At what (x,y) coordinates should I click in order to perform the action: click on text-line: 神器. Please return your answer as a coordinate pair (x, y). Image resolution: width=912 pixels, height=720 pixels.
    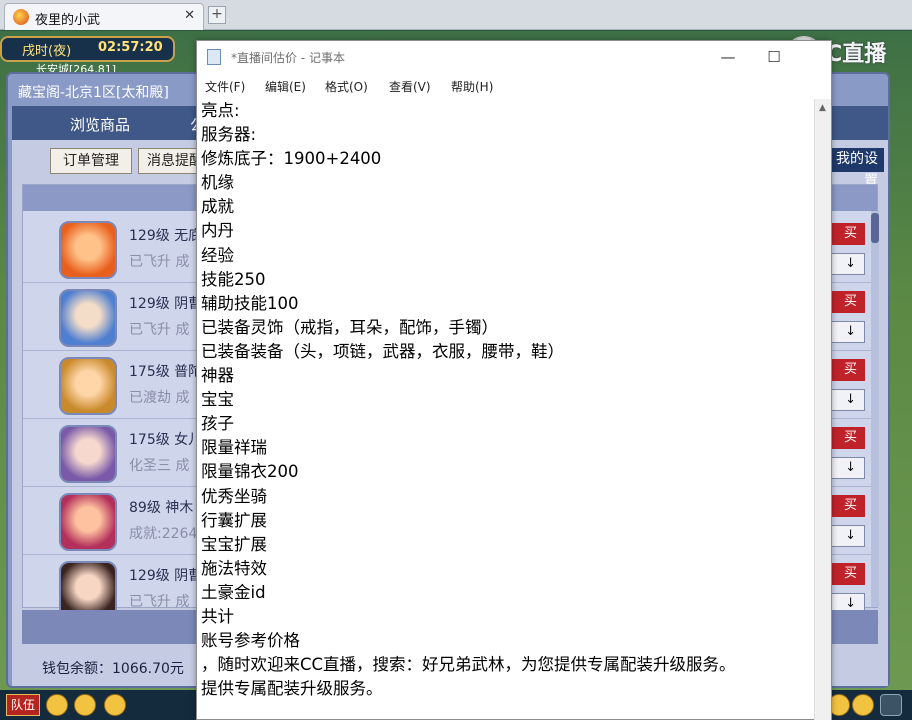
    Looking at the image, I should click on (217, 376).